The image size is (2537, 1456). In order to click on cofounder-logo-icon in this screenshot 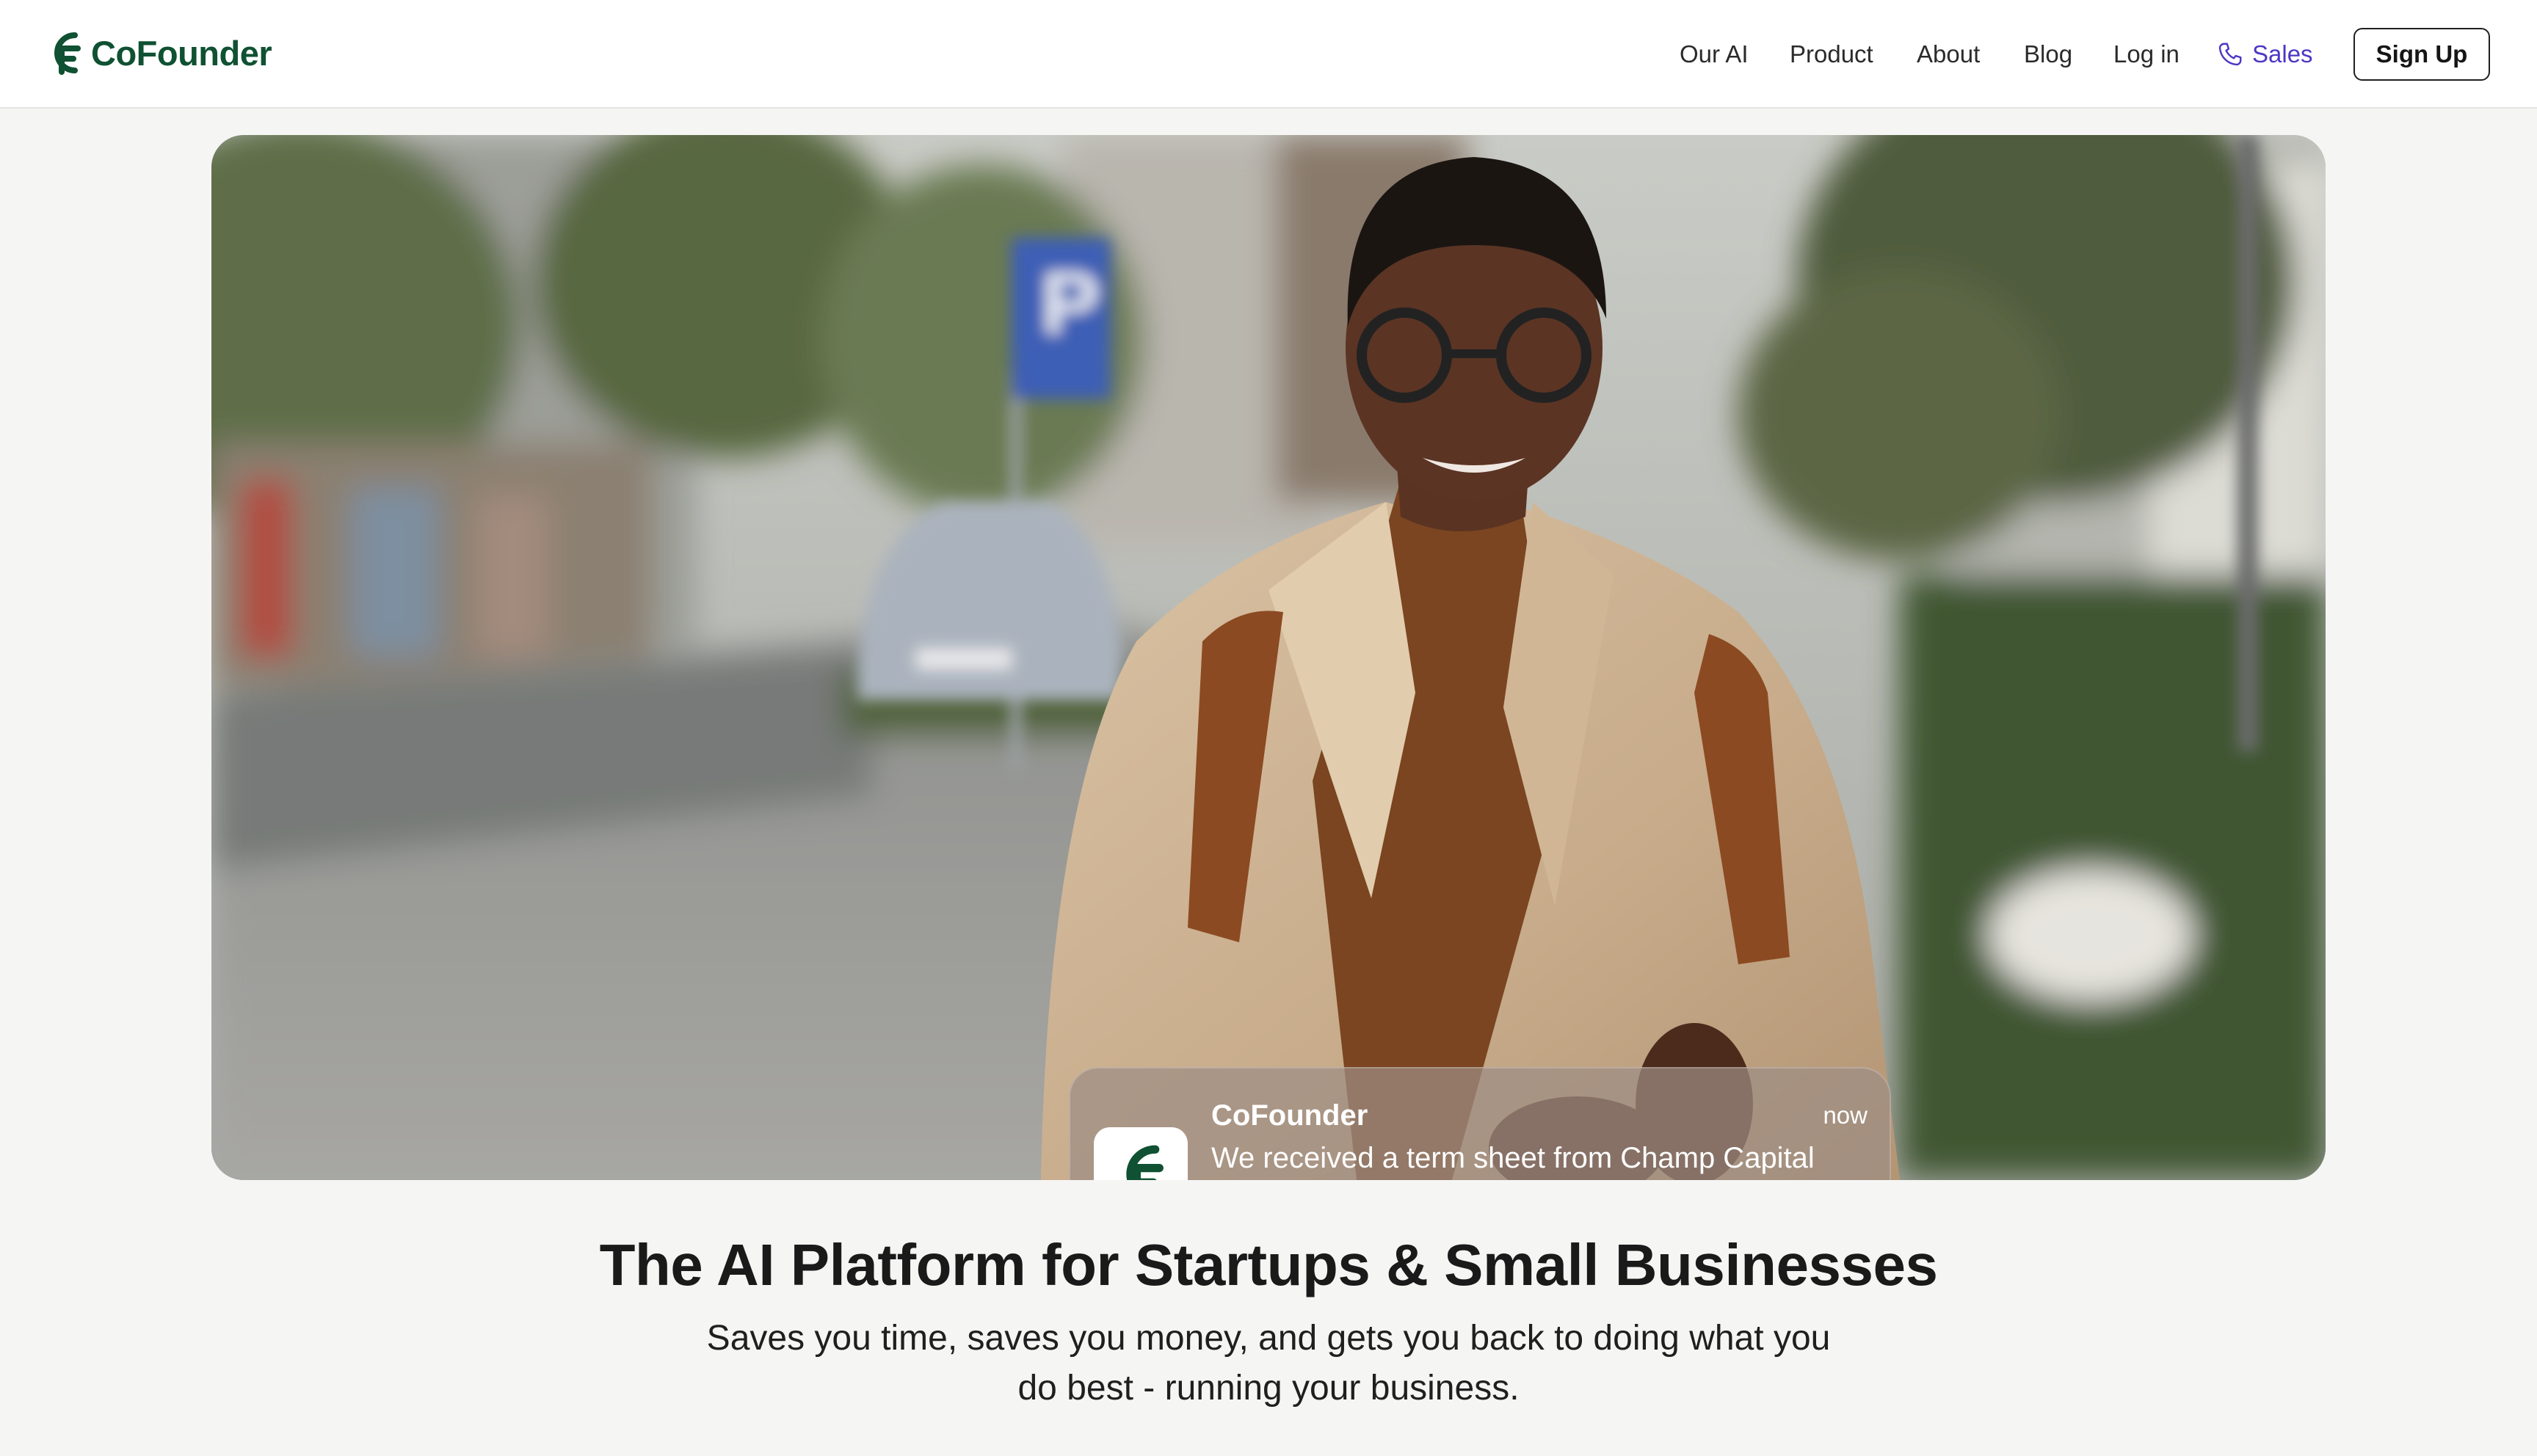, I will do `click(67, 54)`.